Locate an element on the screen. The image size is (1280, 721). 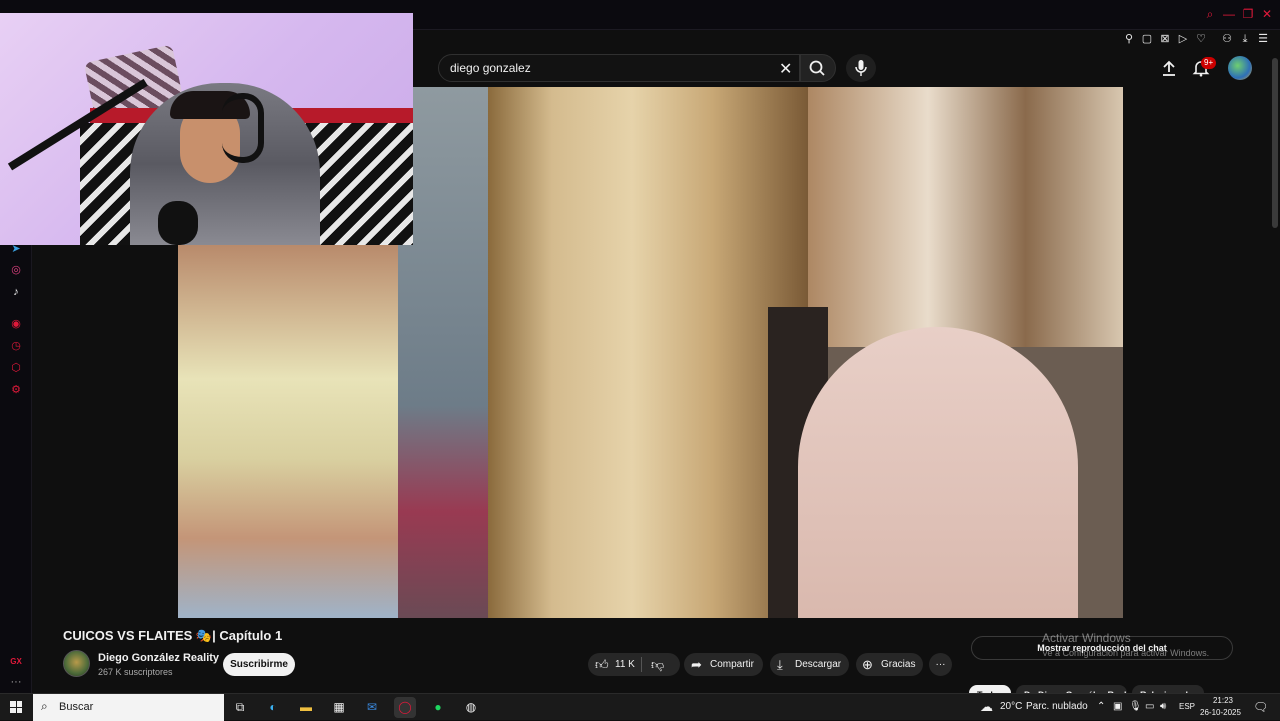
taskbar-search-box: ⌕ Buscar is located at coordinates (128, 707).